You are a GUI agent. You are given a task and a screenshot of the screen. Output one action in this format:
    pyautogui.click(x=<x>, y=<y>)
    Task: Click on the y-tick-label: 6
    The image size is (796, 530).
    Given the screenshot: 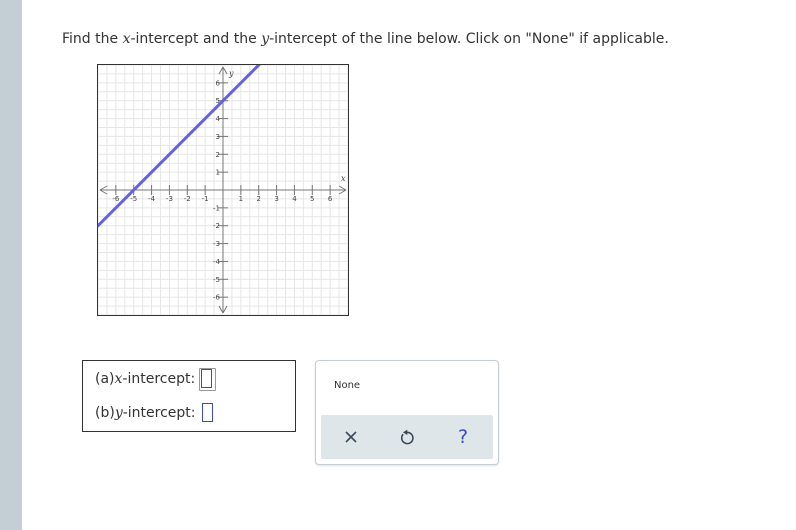 What is the action you would take?
    pyautogui.click(x=218, y=83)
    